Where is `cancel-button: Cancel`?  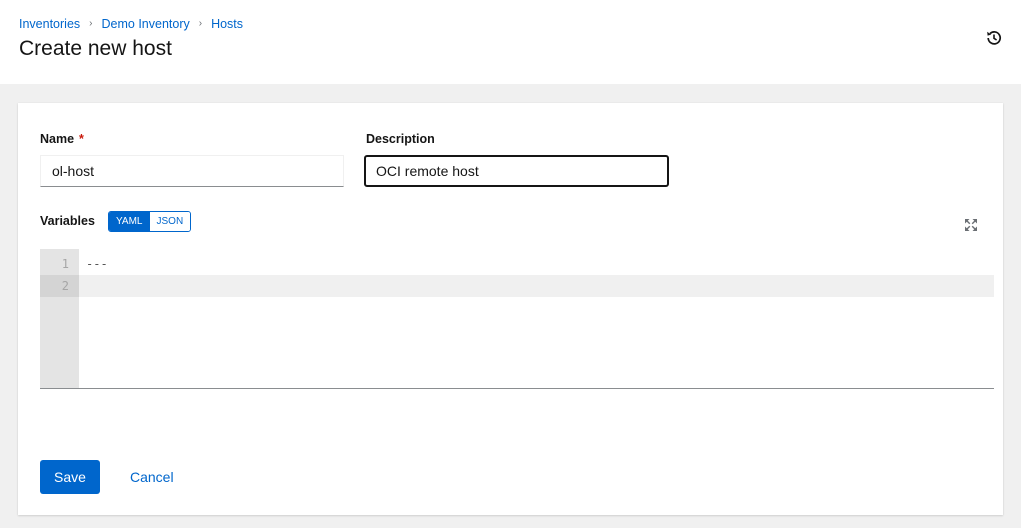 cancel-button: Cancel is located at coordinates (152, 477).